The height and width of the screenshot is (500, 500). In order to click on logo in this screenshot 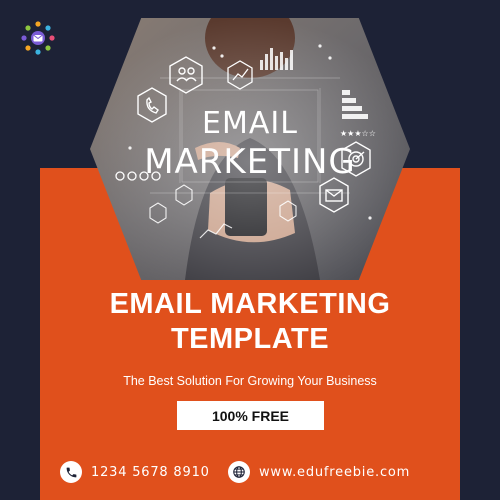, I will do `click(38, 38)`.